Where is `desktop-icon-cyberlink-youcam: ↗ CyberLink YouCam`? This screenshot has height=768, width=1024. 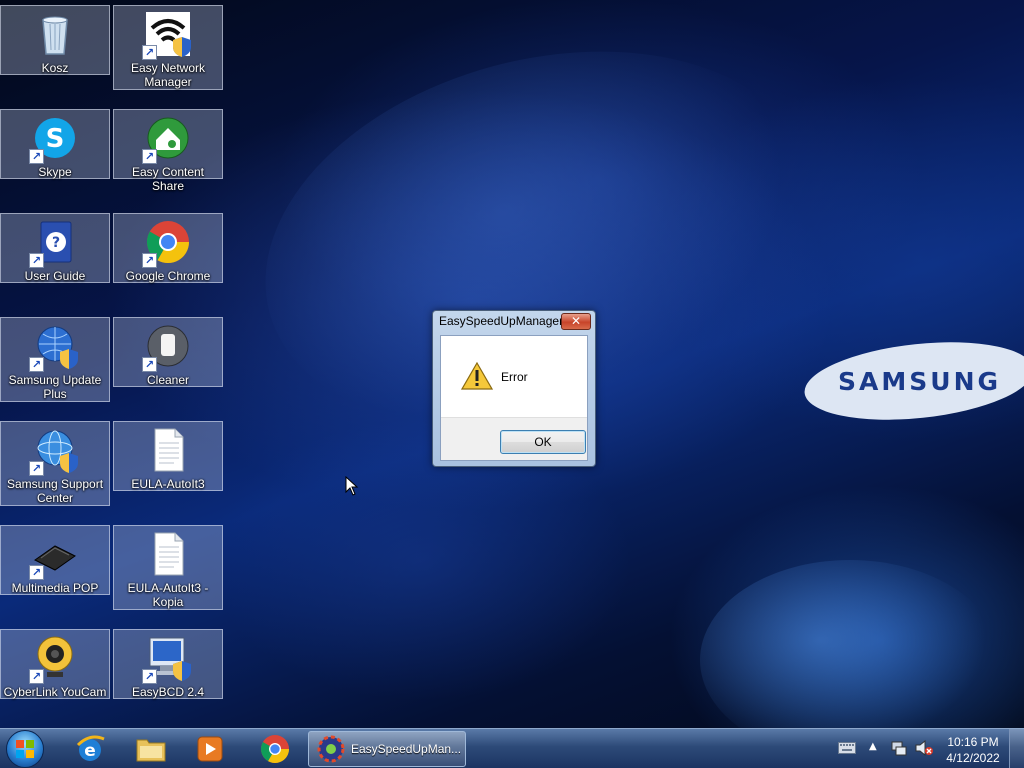
desktop-icon-cyberlink-youcam: ↗ CyberLink YouCam is located at coordinates (55, 664).